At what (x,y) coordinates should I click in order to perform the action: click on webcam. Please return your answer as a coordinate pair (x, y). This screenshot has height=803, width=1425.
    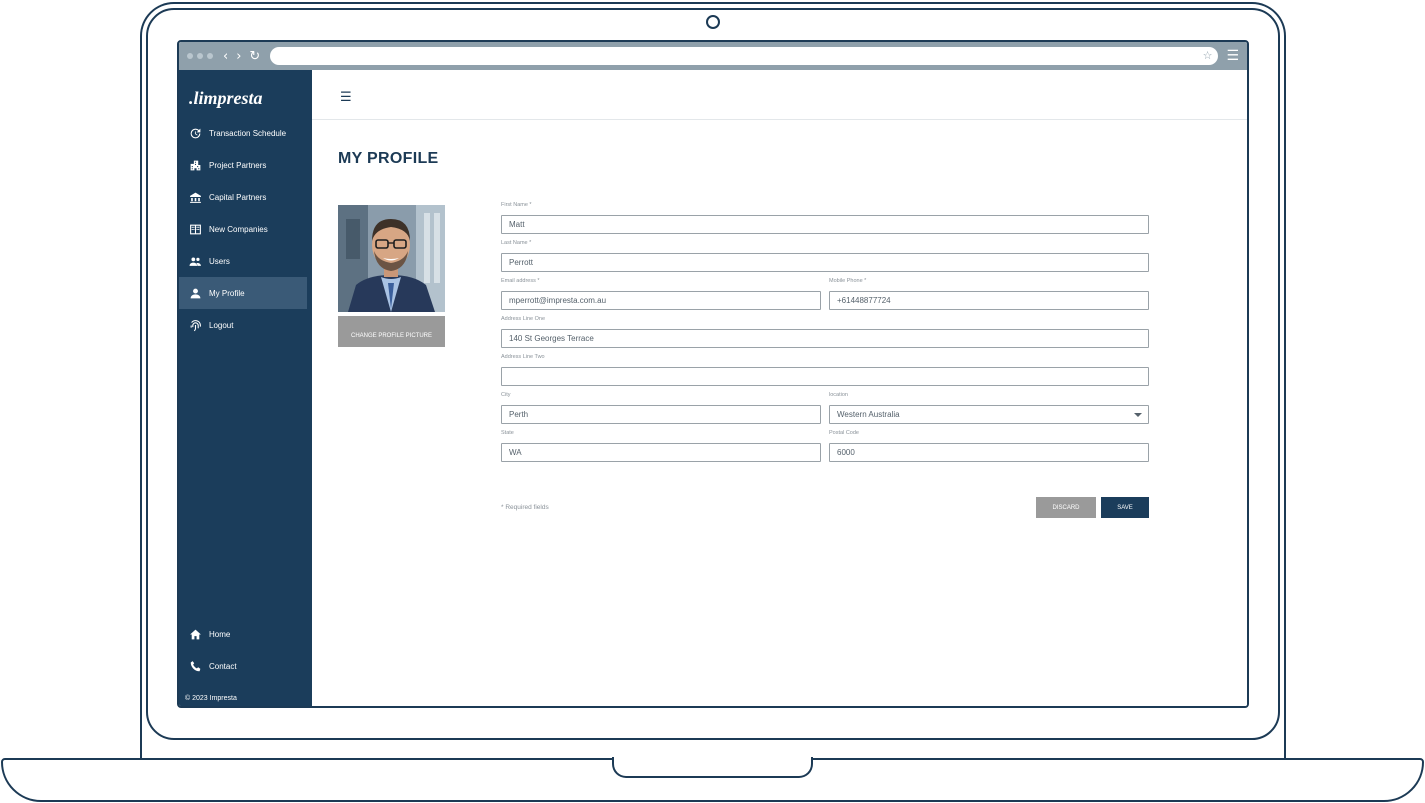
    Looking at the image, I should click on (713, 22).